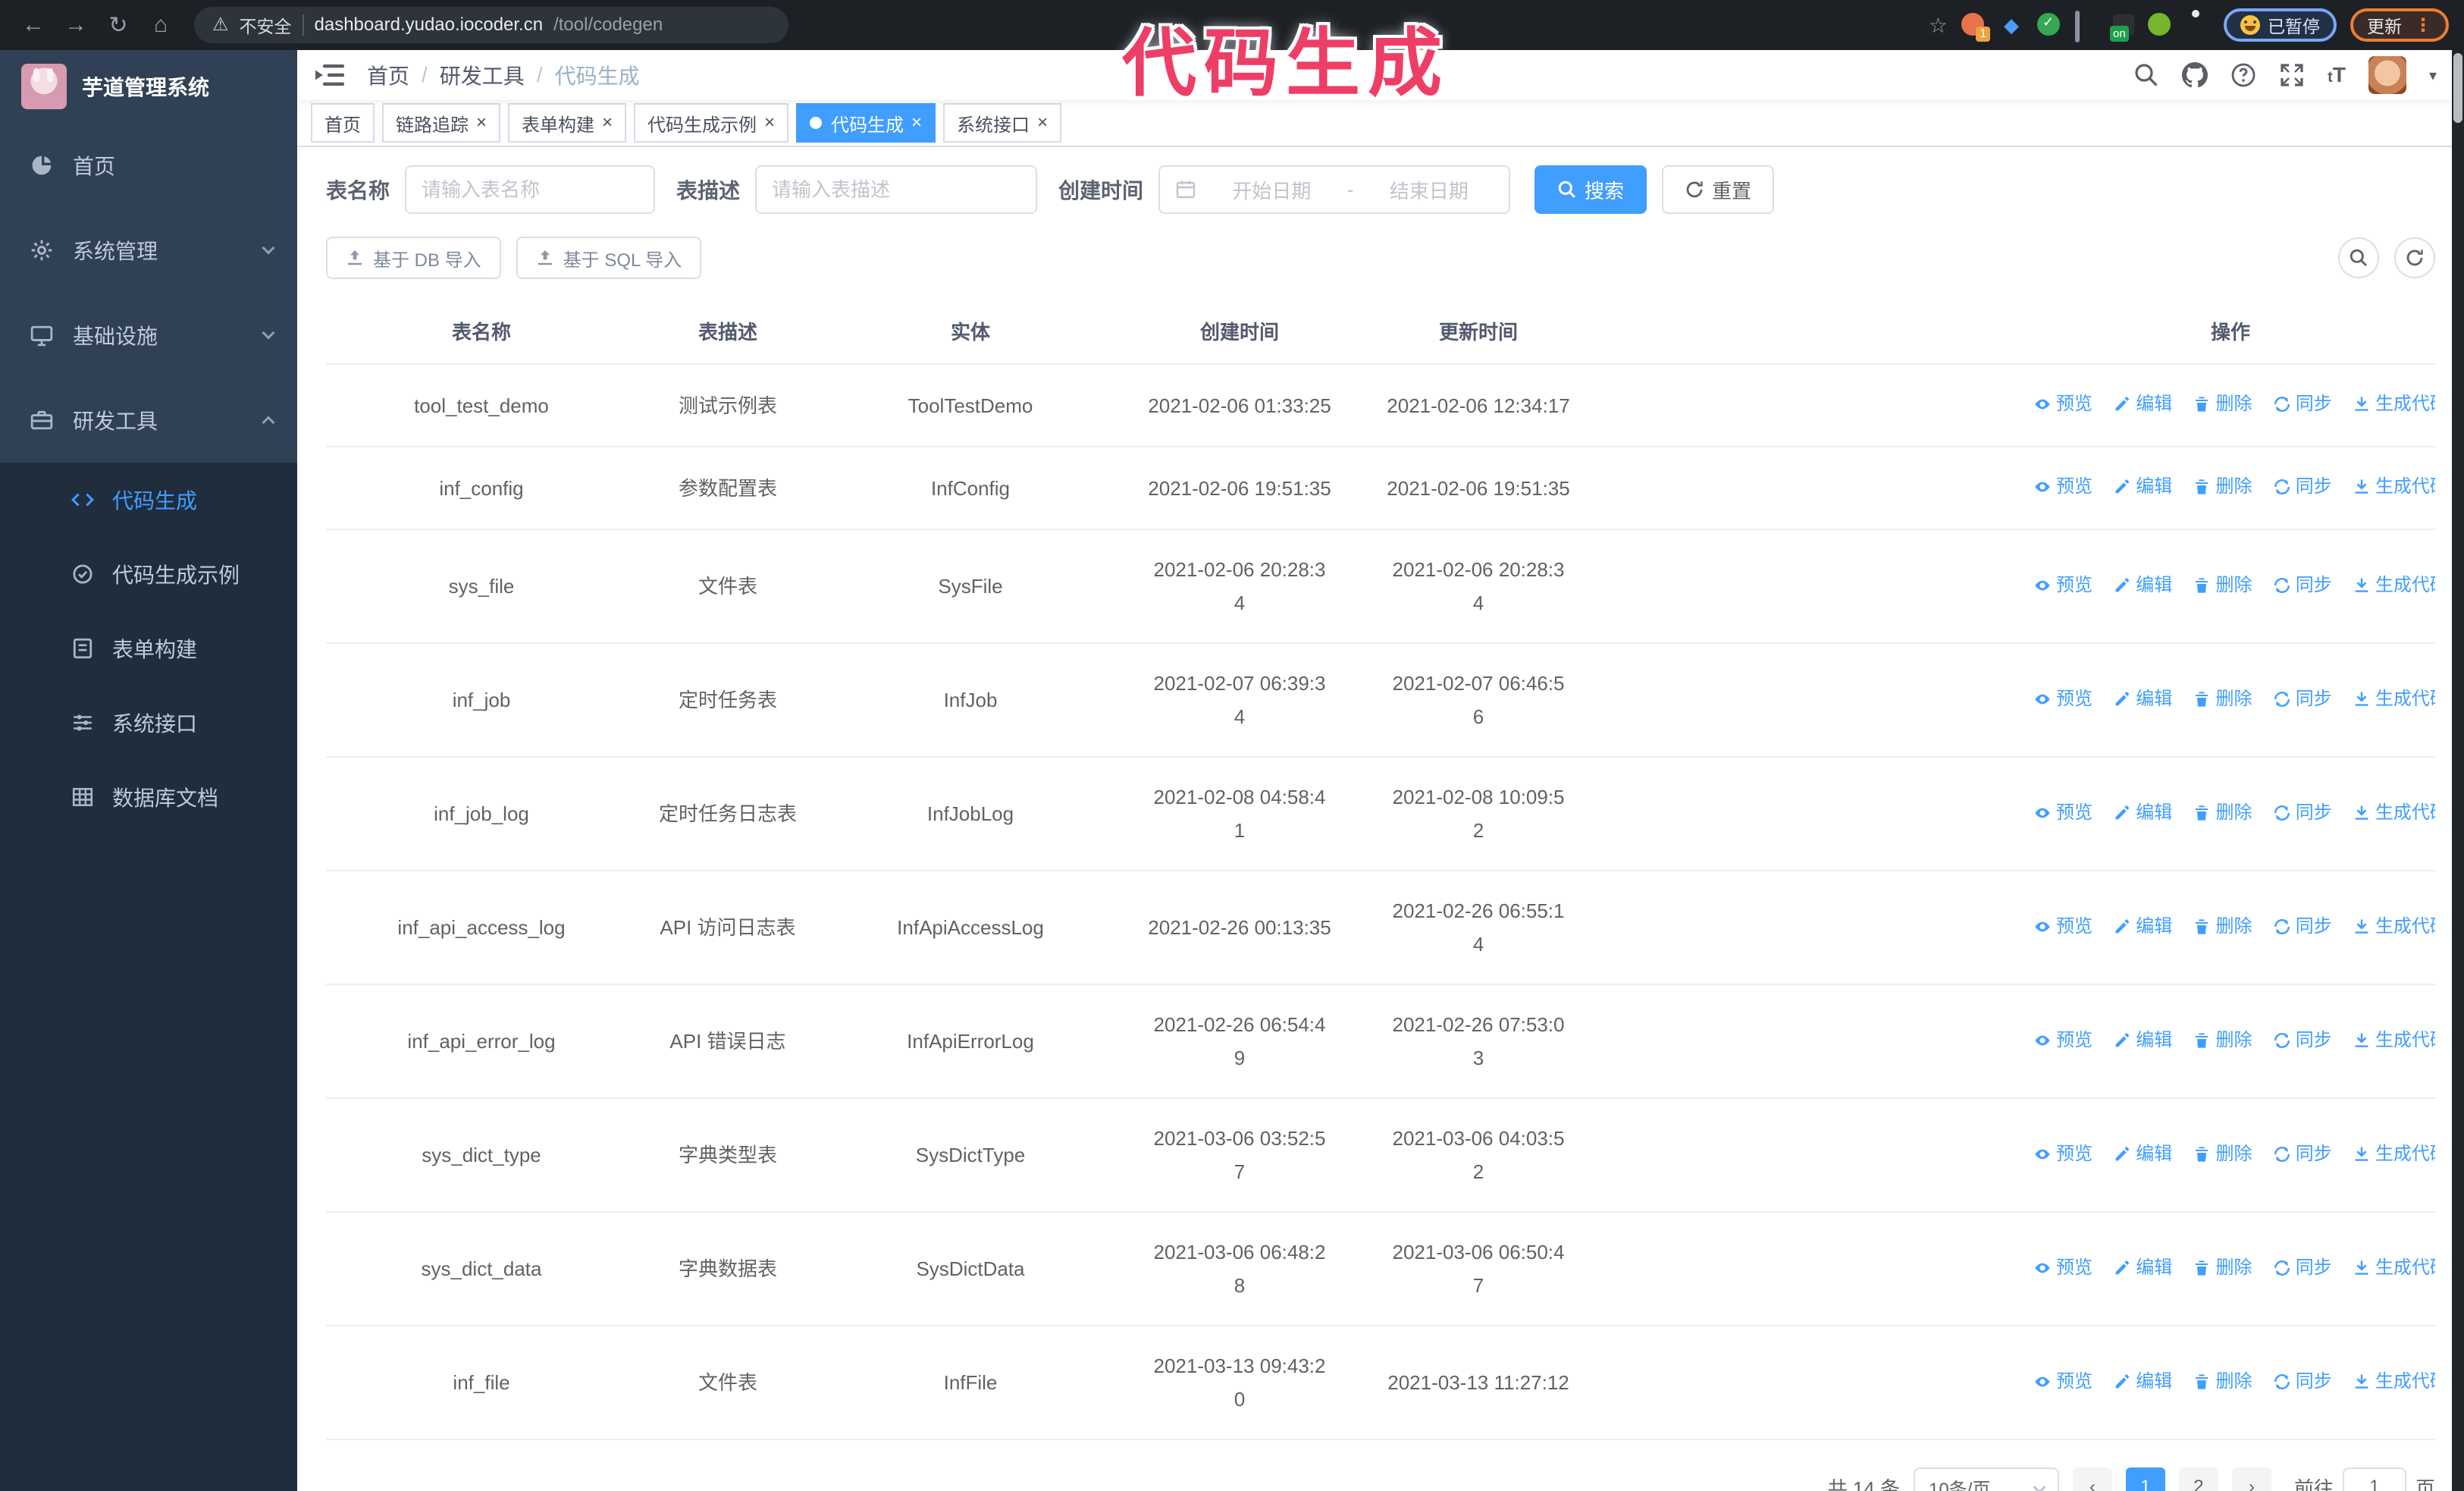 This screenshot has width=2464, height=1491. What do you see at coordinates (2092, 1479) in the screenshot?
I see `prev-page-button: ‹` at bounding box center [2092, 1479].